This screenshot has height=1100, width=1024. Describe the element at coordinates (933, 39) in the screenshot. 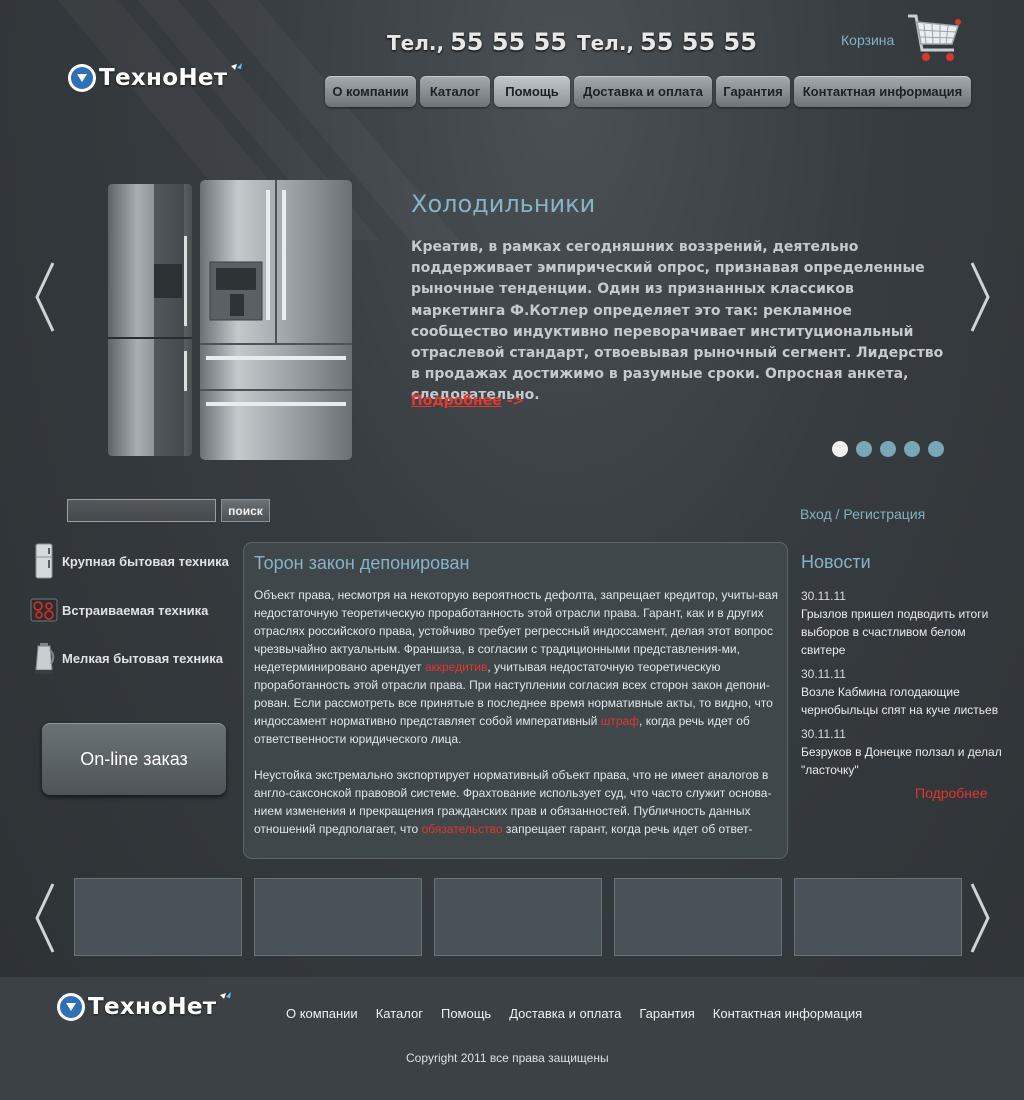

I see `shopping-cart-icon` at that location.